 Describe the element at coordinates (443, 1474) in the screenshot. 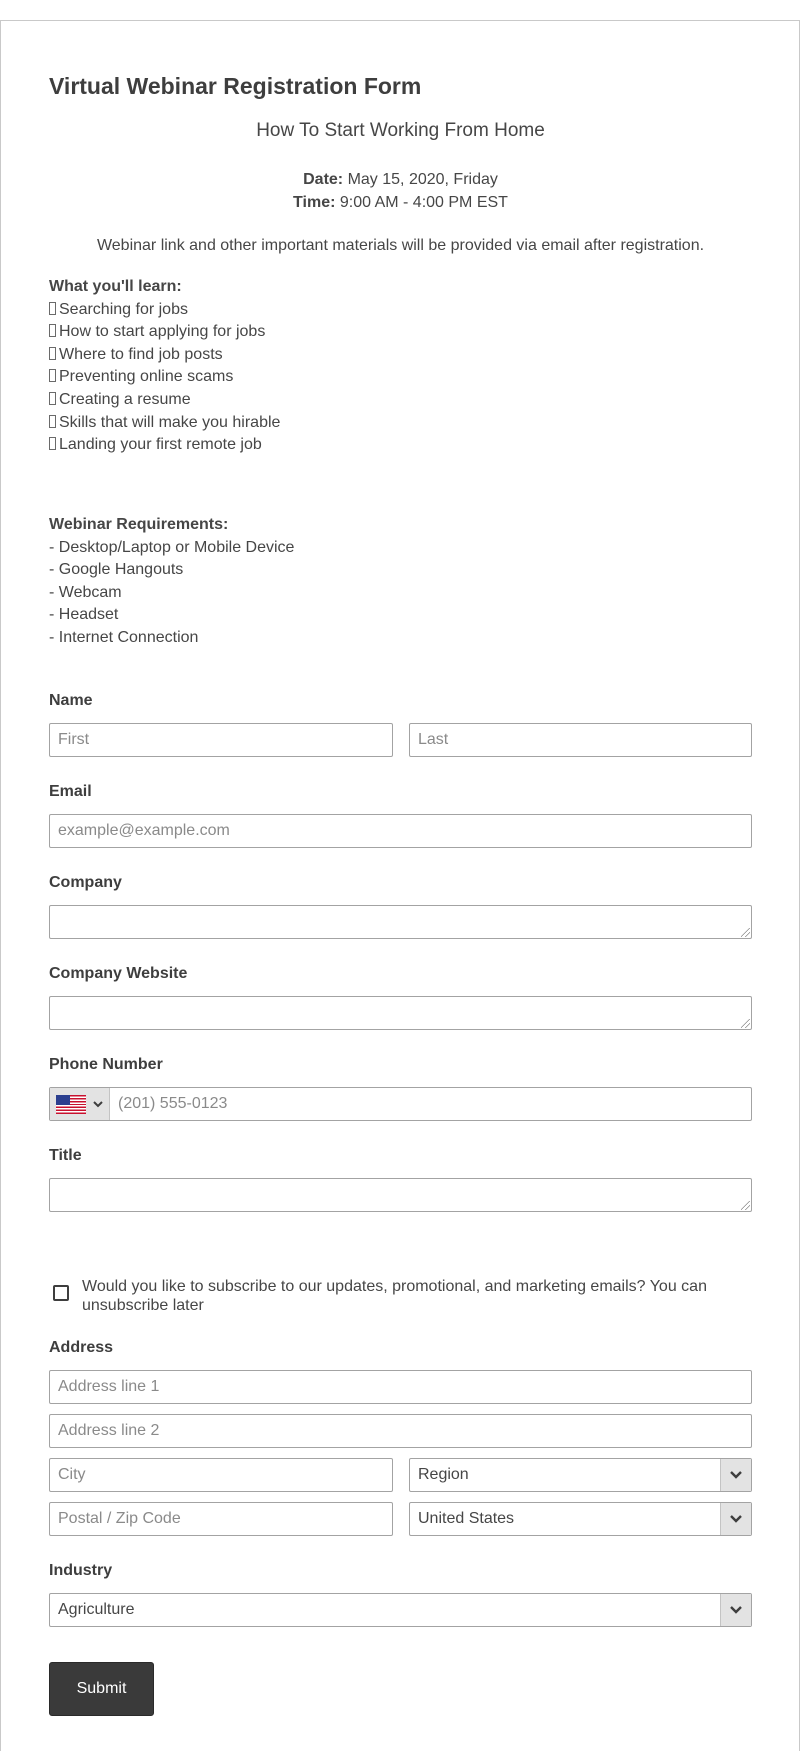

I see `region-value: Region` at that location.